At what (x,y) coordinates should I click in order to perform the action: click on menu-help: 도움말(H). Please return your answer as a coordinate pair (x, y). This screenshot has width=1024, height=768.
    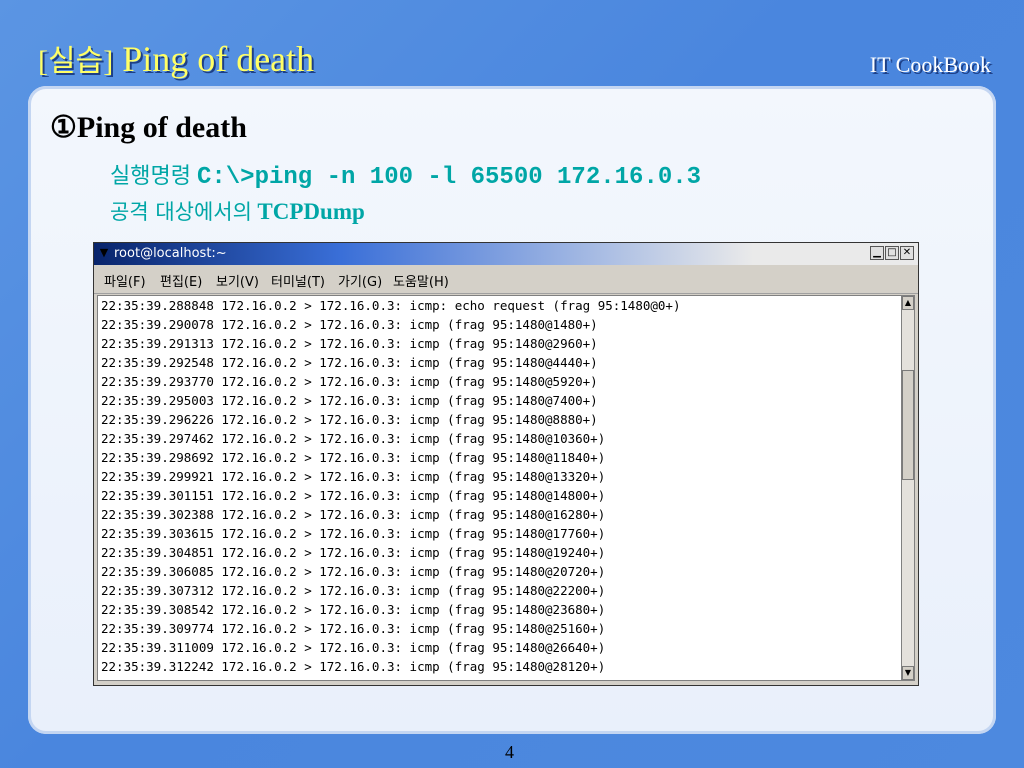
    Looking at the image, I should click on (421, 280).